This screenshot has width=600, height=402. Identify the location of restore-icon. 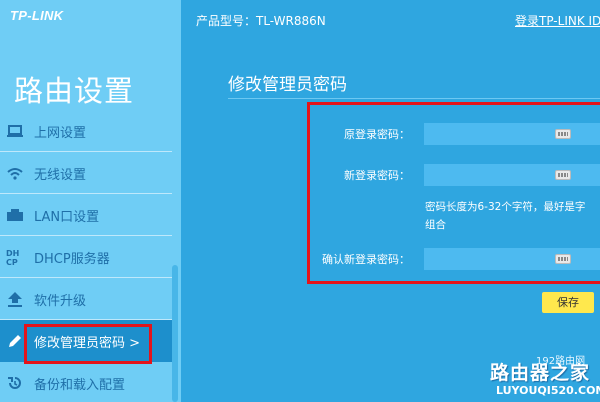
(14, 383).